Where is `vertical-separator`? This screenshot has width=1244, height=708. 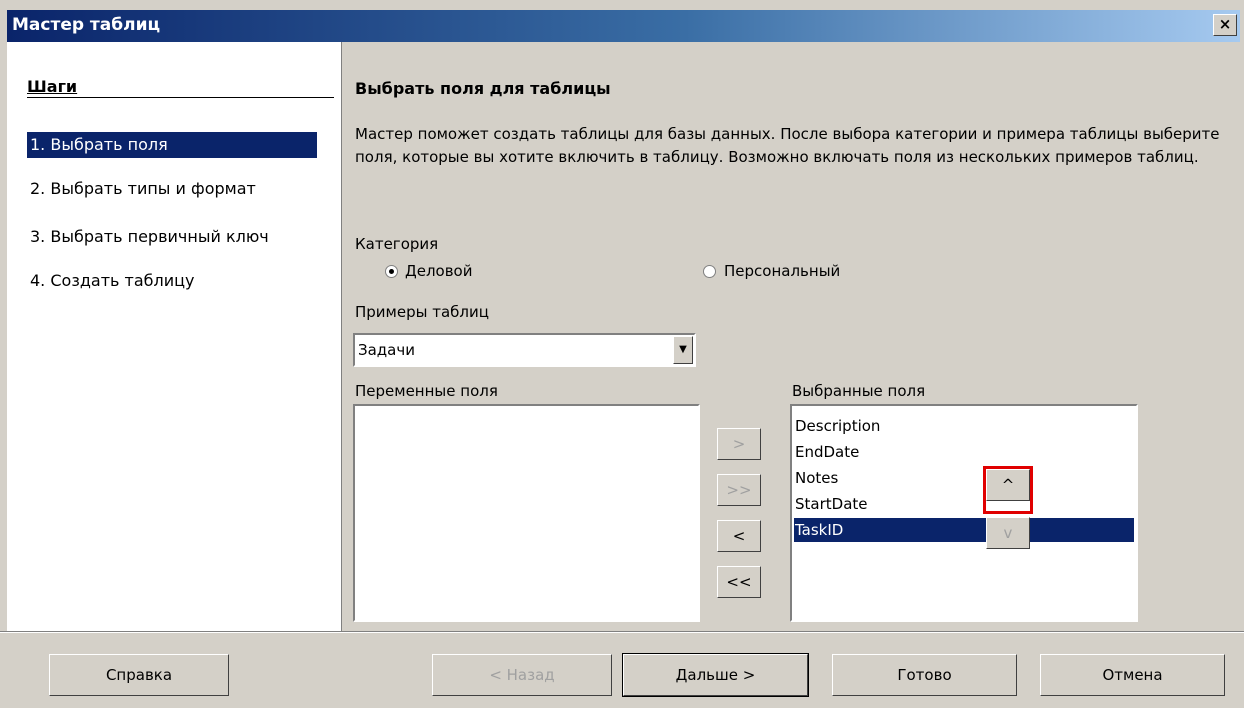
vertical-separator is located at coordinates (341, 336).